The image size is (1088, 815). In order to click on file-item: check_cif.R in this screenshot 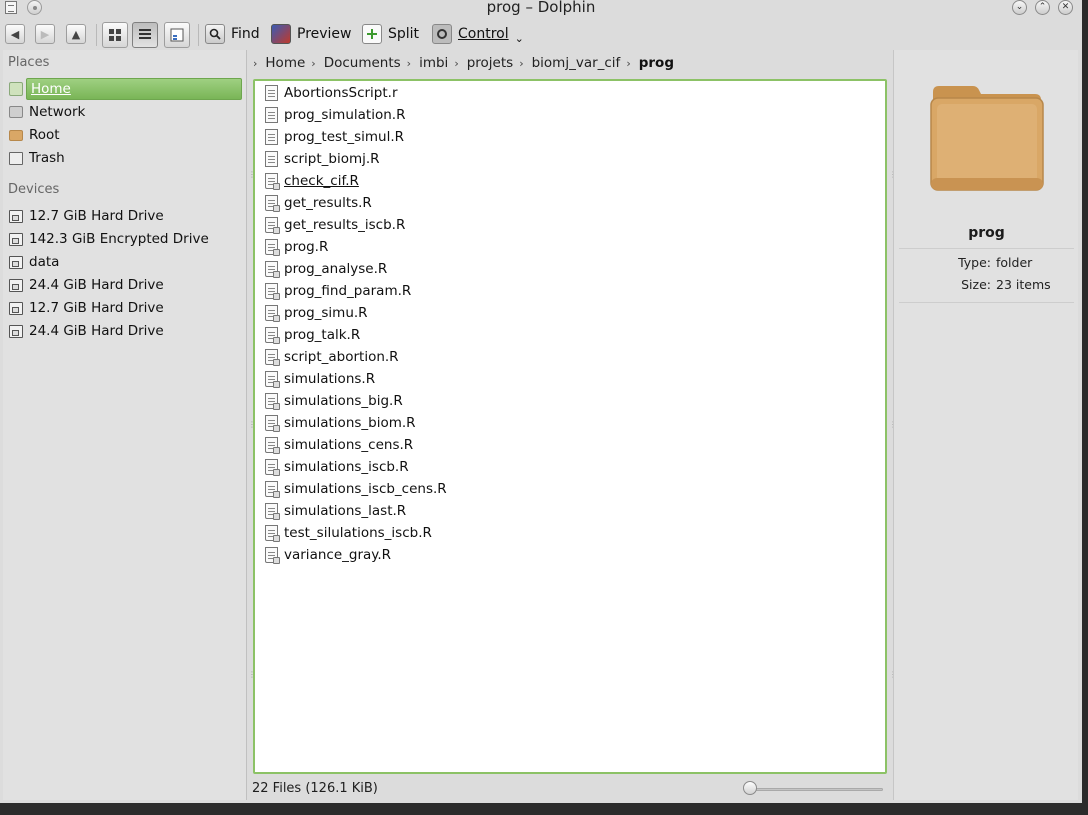, I will do `click(312, 181)`.